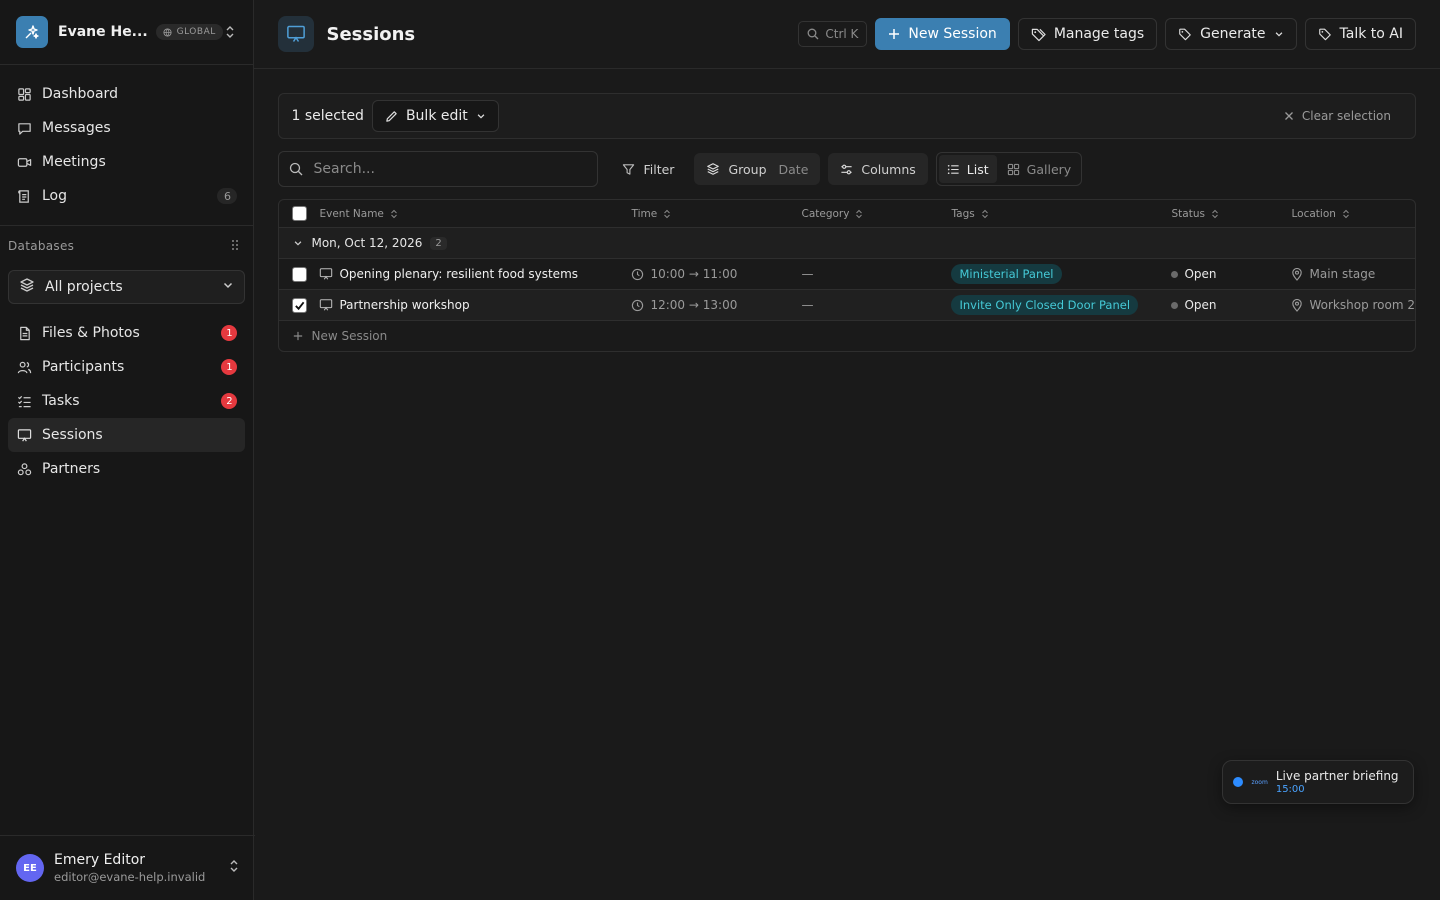 This screenshot has height=900, width=1440. Describe the element at coordinates (126, 128) in the screenshot. I see `nav-item-messages: Messages` at that location.